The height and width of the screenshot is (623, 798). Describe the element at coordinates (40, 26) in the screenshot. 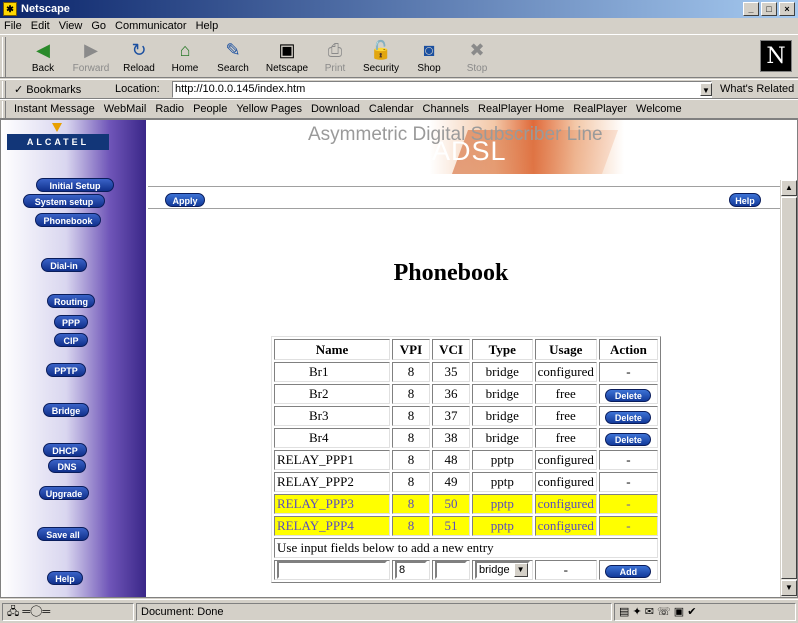

I see `menu-edit: Edit` at that location.